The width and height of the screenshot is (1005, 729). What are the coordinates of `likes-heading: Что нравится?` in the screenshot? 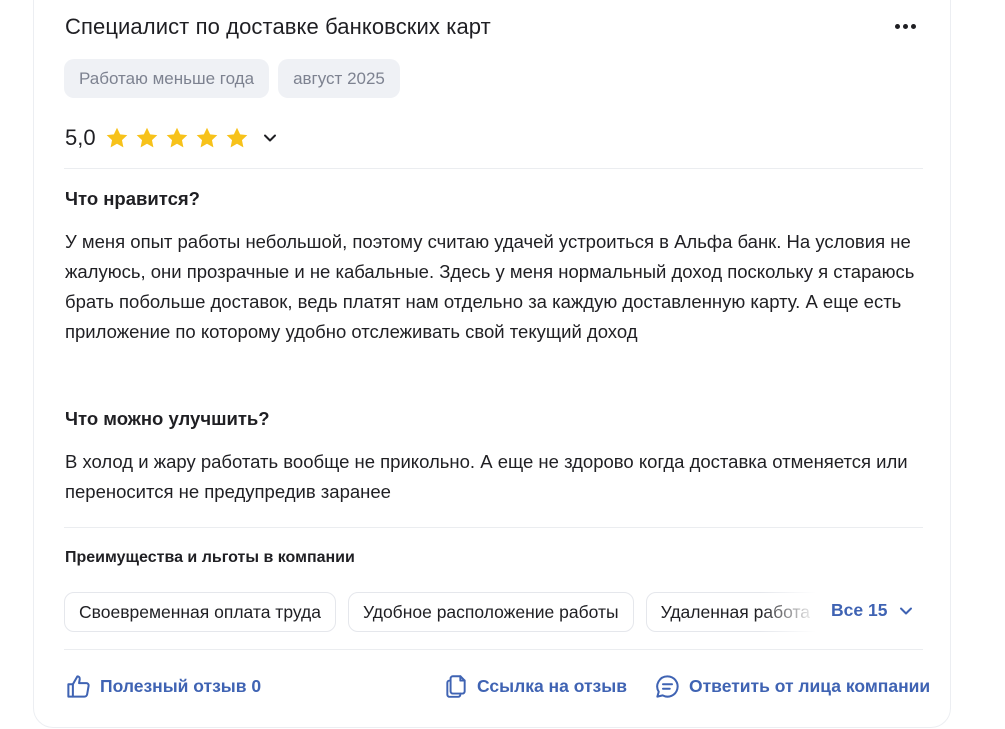 It's located at (132, 198).